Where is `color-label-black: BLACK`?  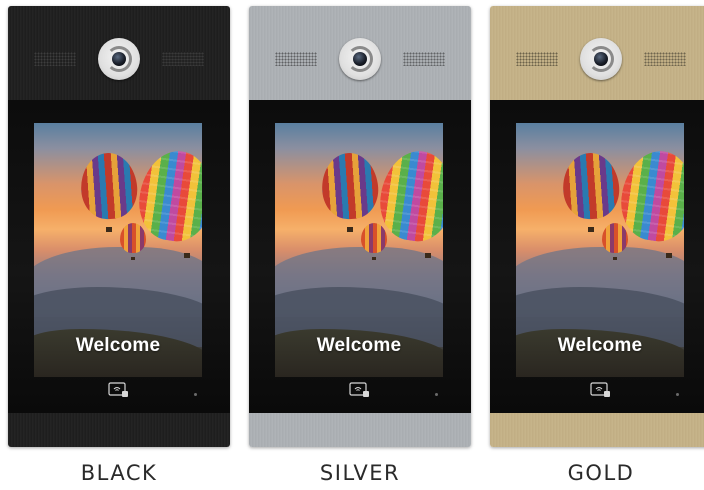 color-label-black: BLACK is located at coordinates (119, 473).